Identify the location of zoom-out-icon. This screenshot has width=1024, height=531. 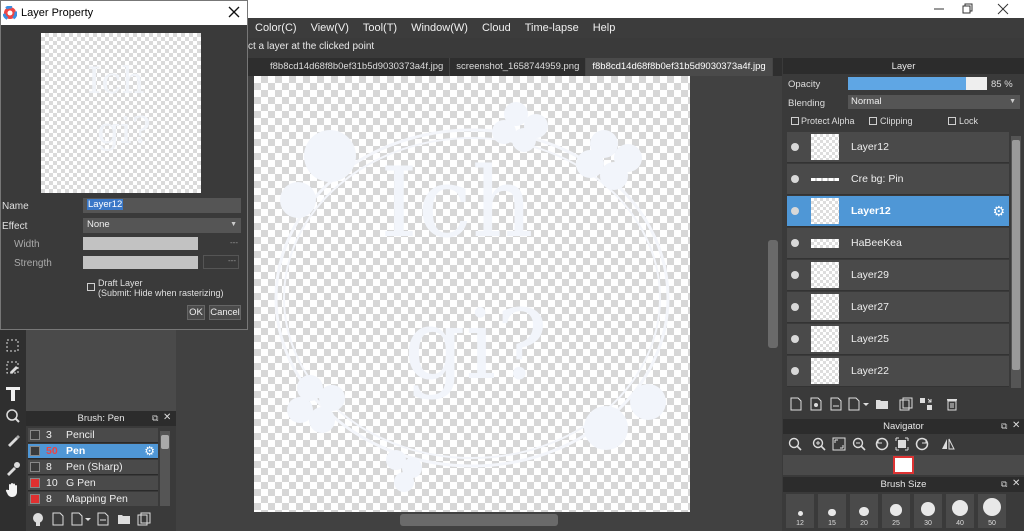
(859, 444).